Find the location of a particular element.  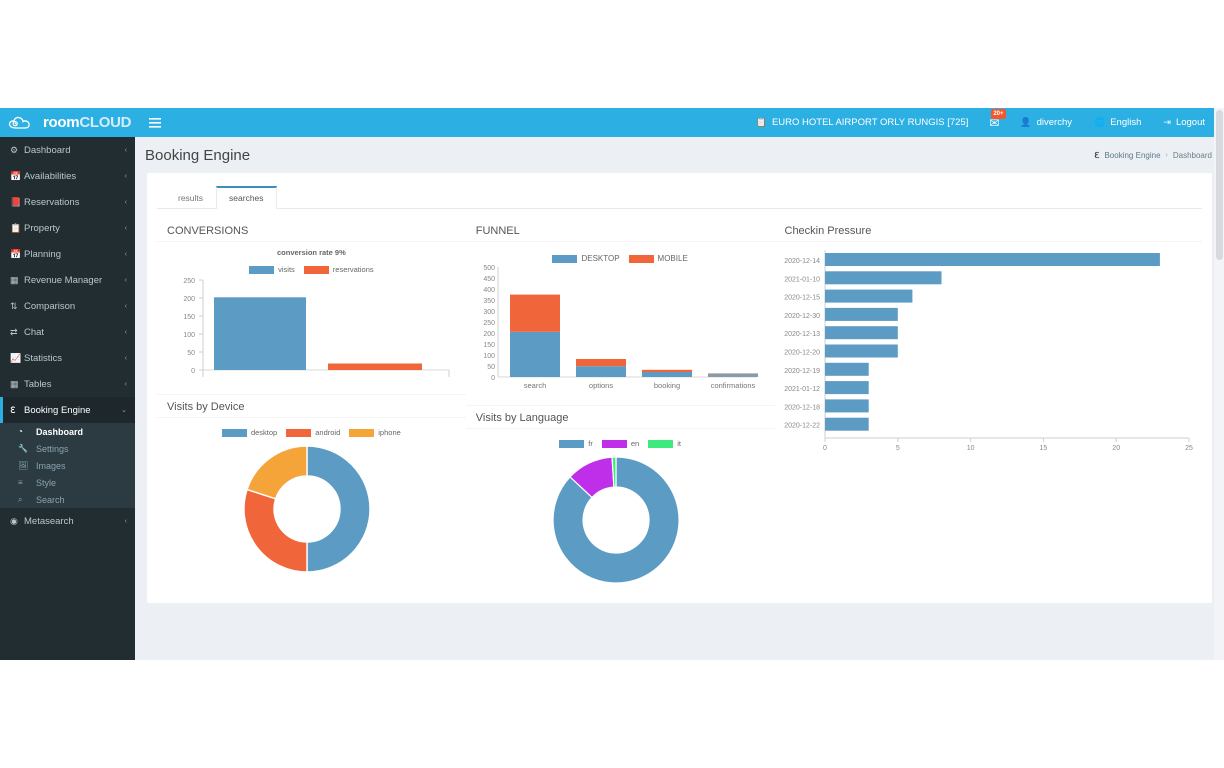

conversion-rate-label: conversion rate 9% is located at coordinates (311, 252).